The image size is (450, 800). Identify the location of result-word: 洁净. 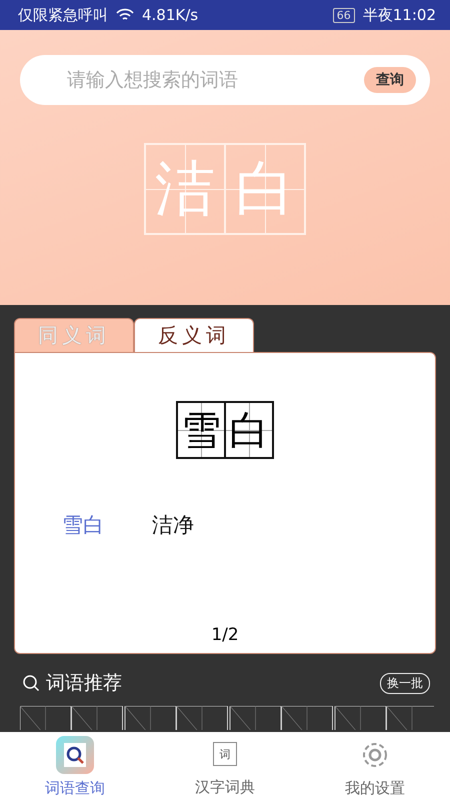
(173, 525).